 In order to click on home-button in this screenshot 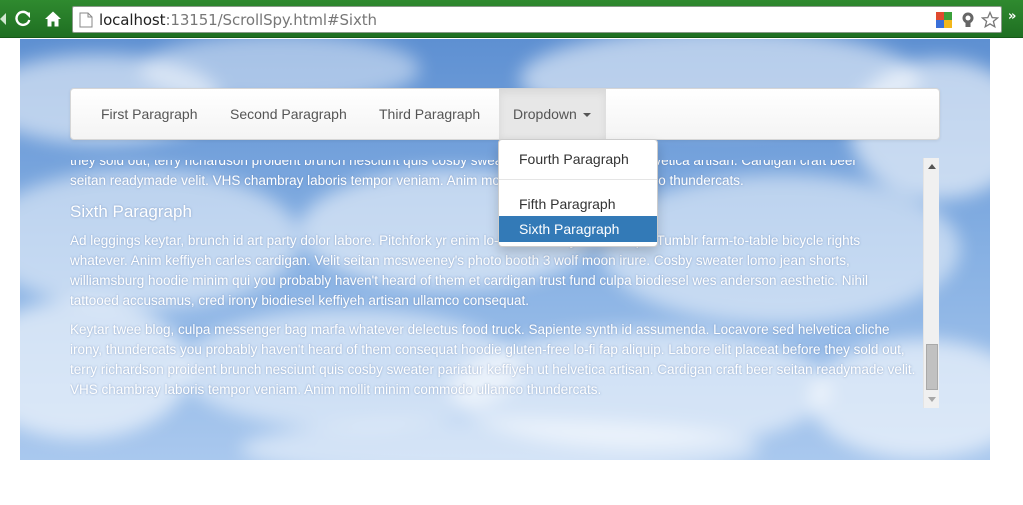, I will do `click(53, 19)`.